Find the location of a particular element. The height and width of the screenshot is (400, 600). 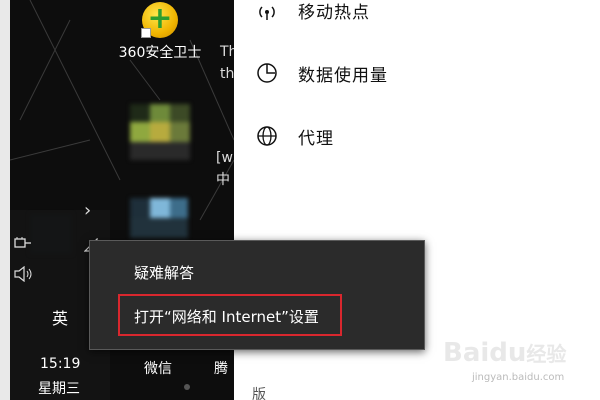

watermark-brand-cn: 经验 is located at coordinates (546, 354).